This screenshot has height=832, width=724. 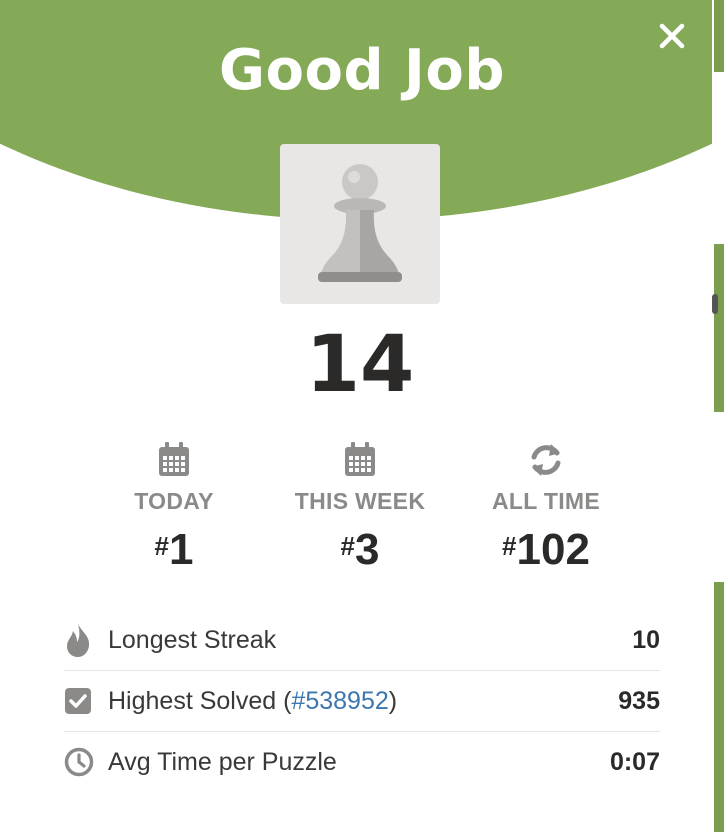 I want to click on rank-all-time: ALL TIME #102, so click(x=546, y=507).